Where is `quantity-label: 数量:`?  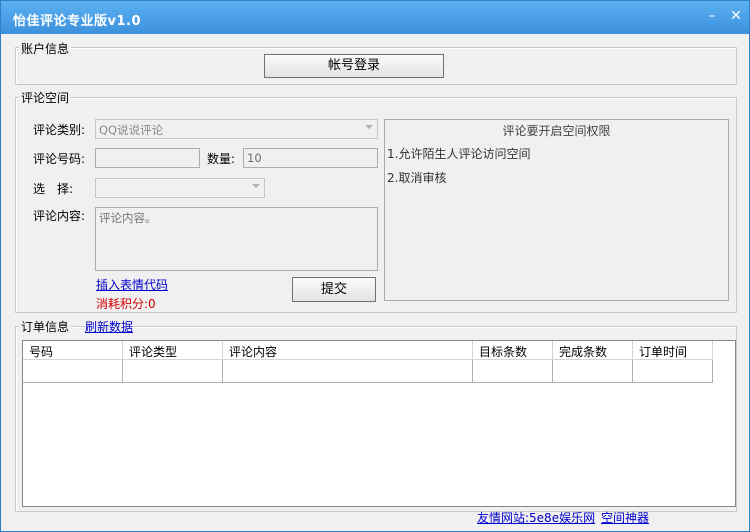
quantity-label: 数量: is located at coordinates (221, 159).